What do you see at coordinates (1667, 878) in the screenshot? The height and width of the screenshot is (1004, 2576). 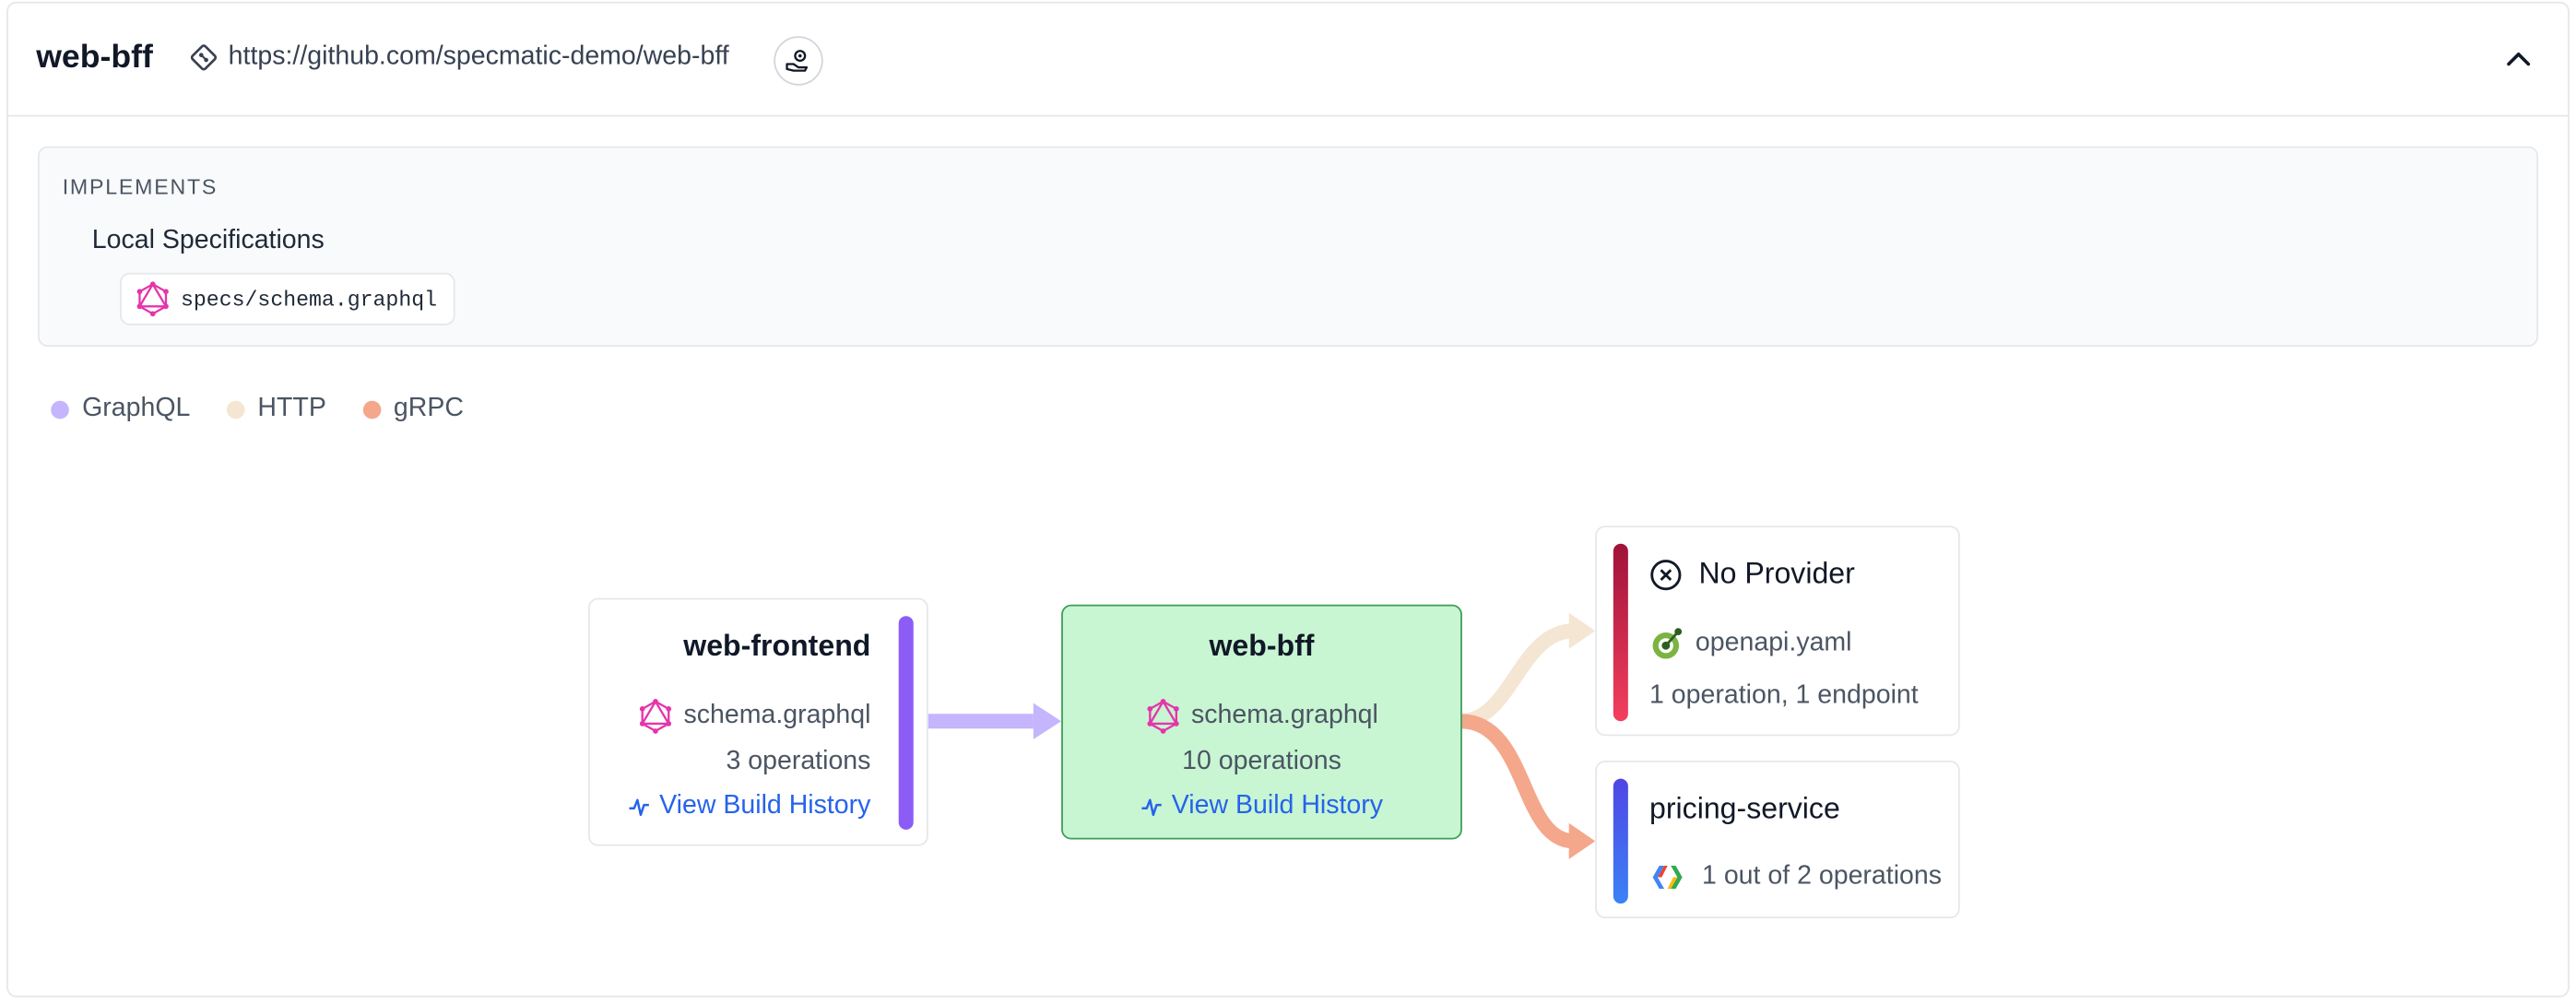 I see `grpc-icon` at bounding box center [1667, 878].